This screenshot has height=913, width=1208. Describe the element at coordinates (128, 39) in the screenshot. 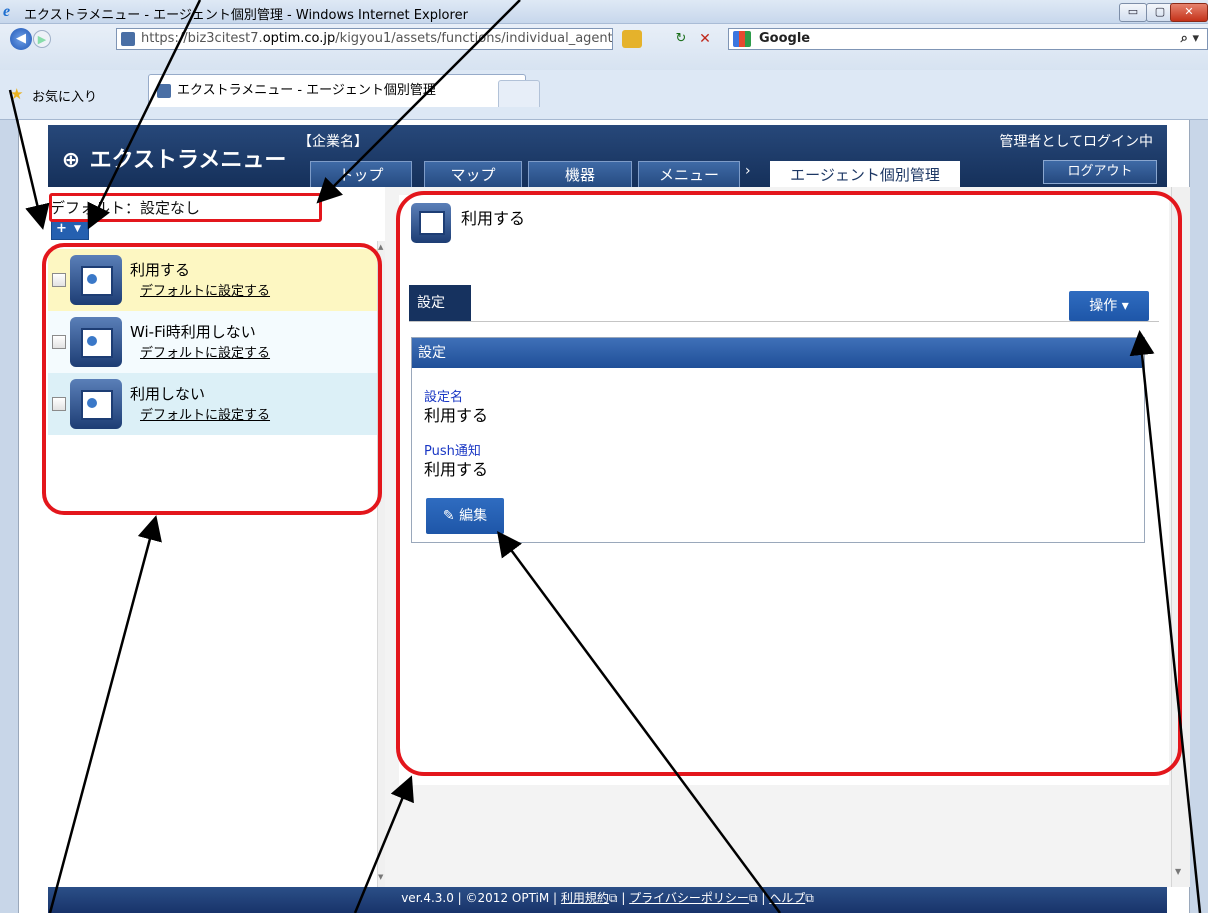

I see `site-favicon-icon` at that location.